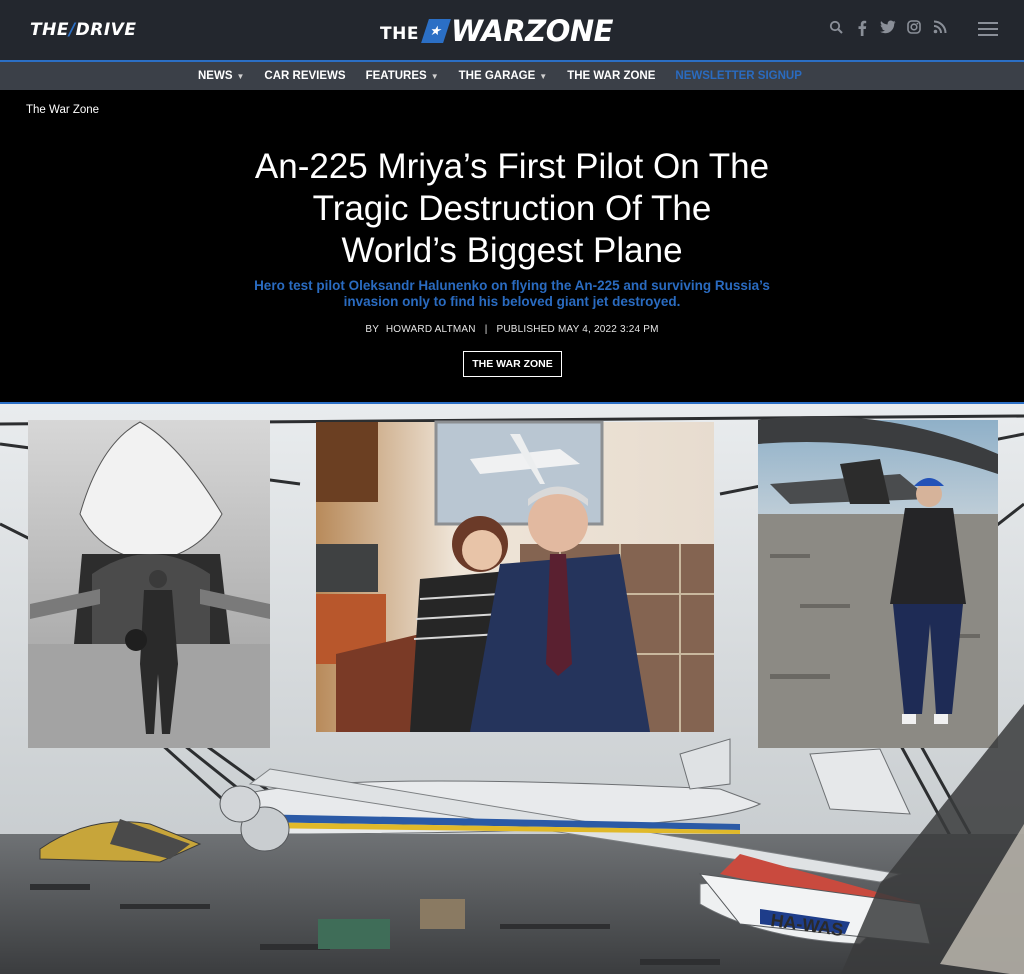  Describe the element at coordinates (372, 329) in the screenshot. I see `by-label: BY` at that location.